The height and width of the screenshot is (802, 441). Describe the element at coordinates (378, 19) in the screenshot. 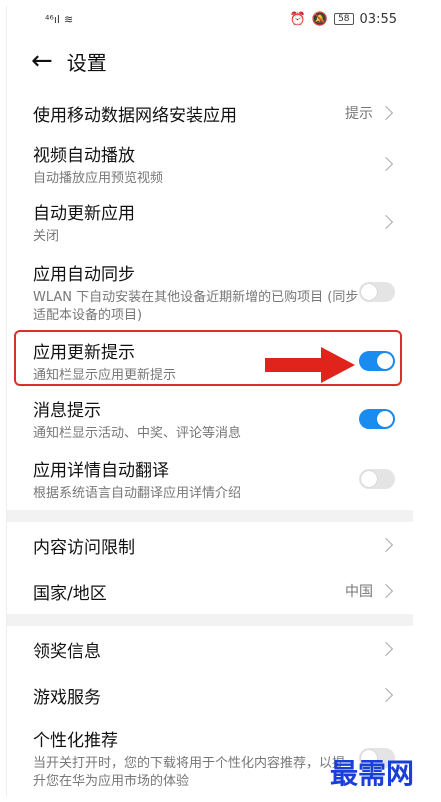

I see `status-time: 03:55` at that location.